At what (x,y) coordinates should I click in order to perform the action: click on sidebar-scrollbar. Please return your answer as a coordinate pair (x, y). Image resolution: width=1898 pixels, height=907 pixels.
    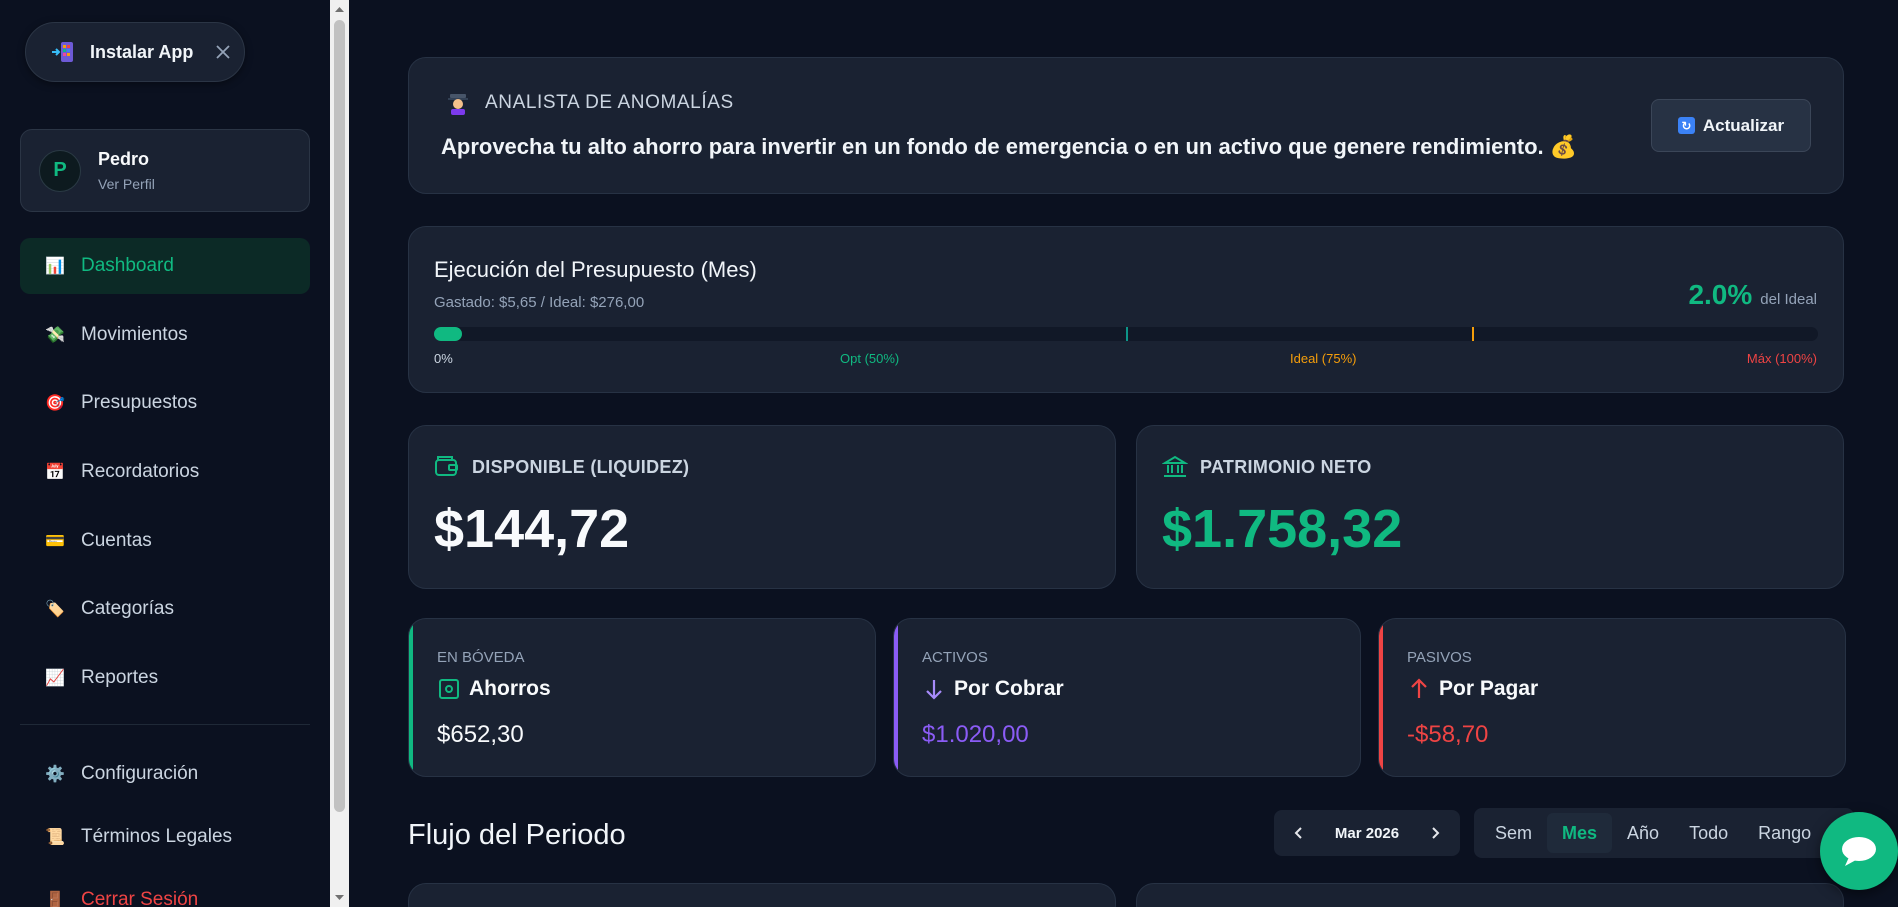
    Looking at the image, I should click on (339, 453).